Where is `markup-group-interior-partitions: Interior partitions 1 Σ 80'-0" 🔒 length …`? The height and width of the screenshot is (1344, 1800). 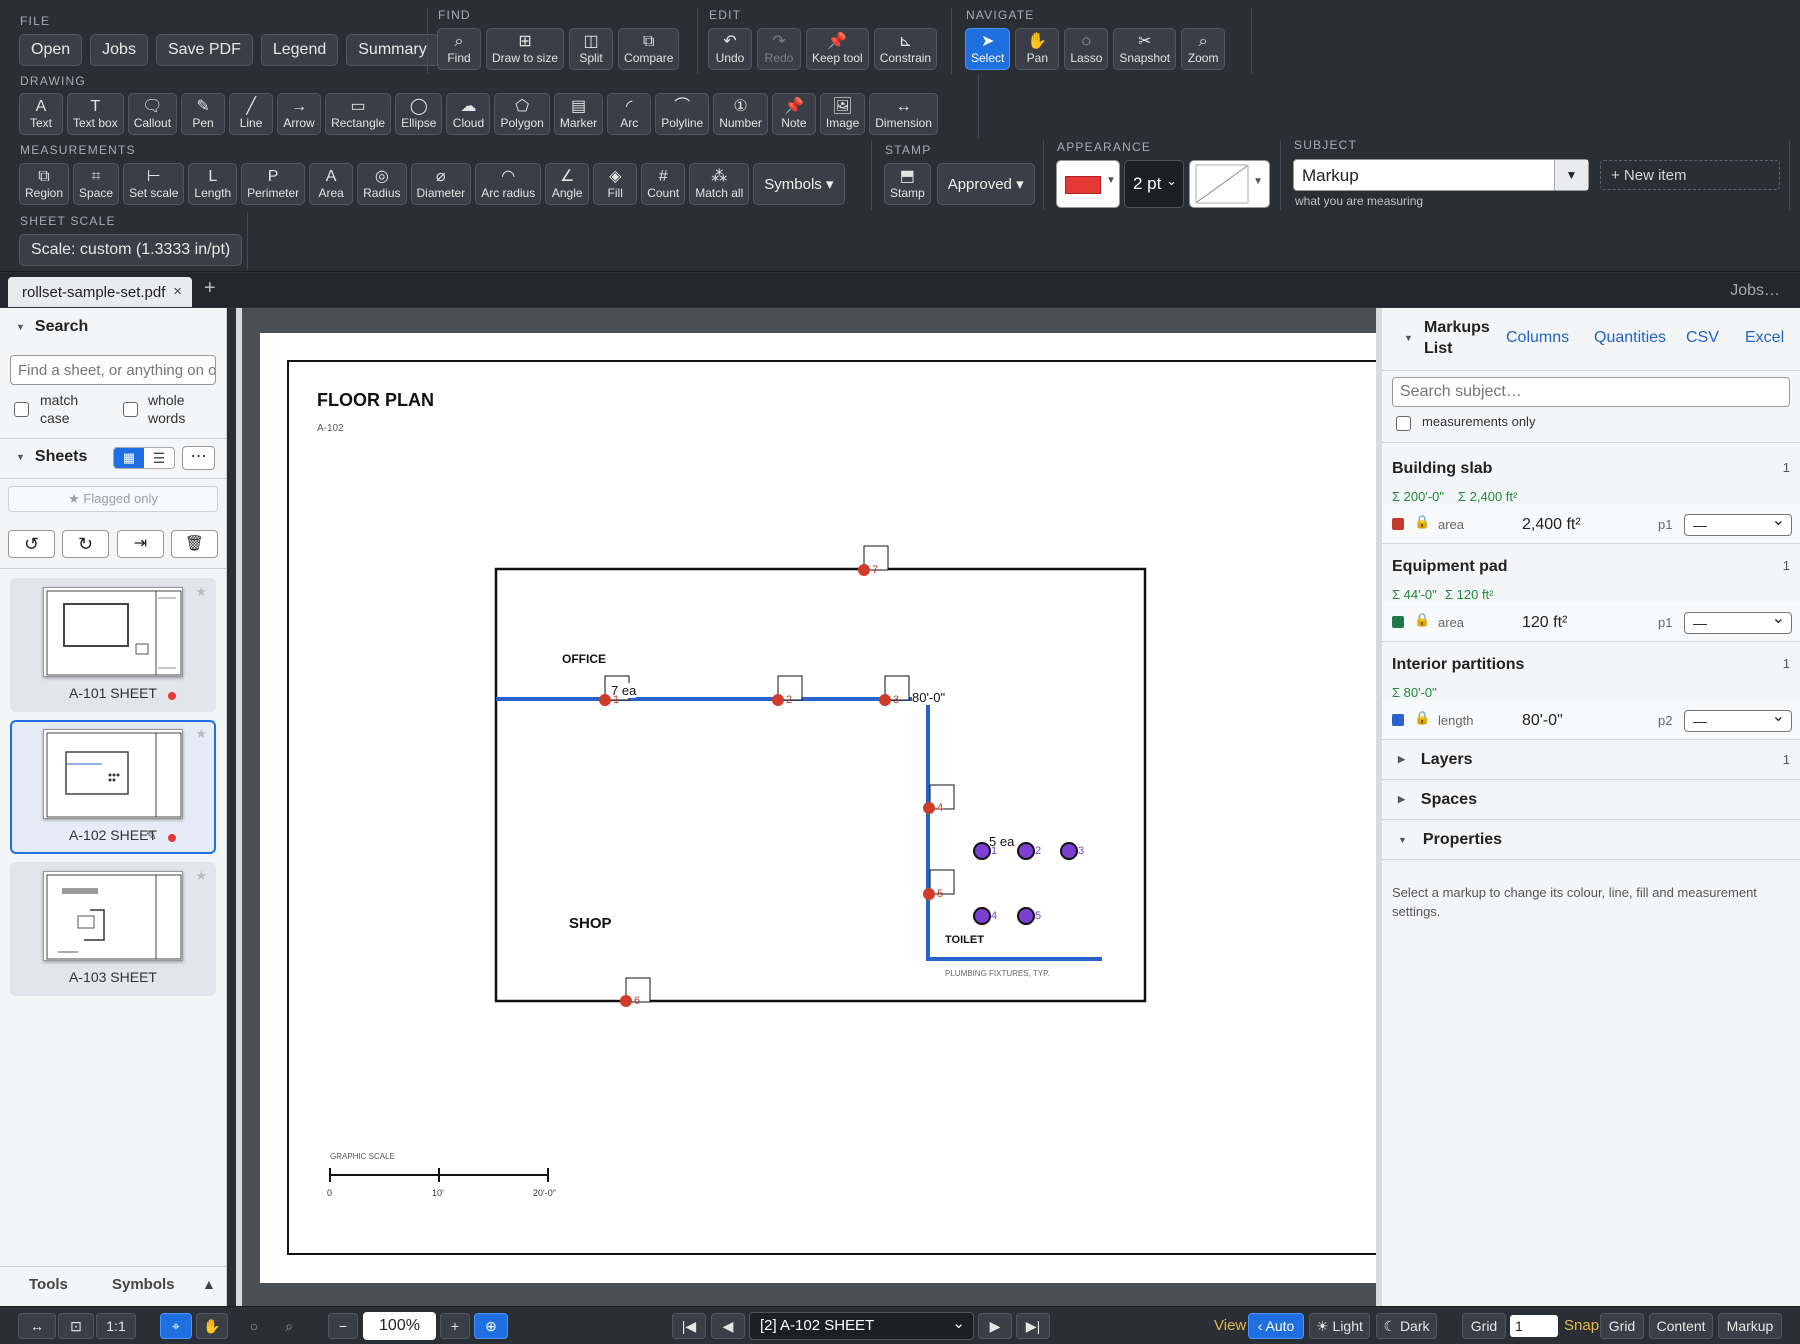
markup-group-interior-partitions: Interior partitions 1 Σ 80'-0" 🔒 length … is located at coordinates (1591, 689).